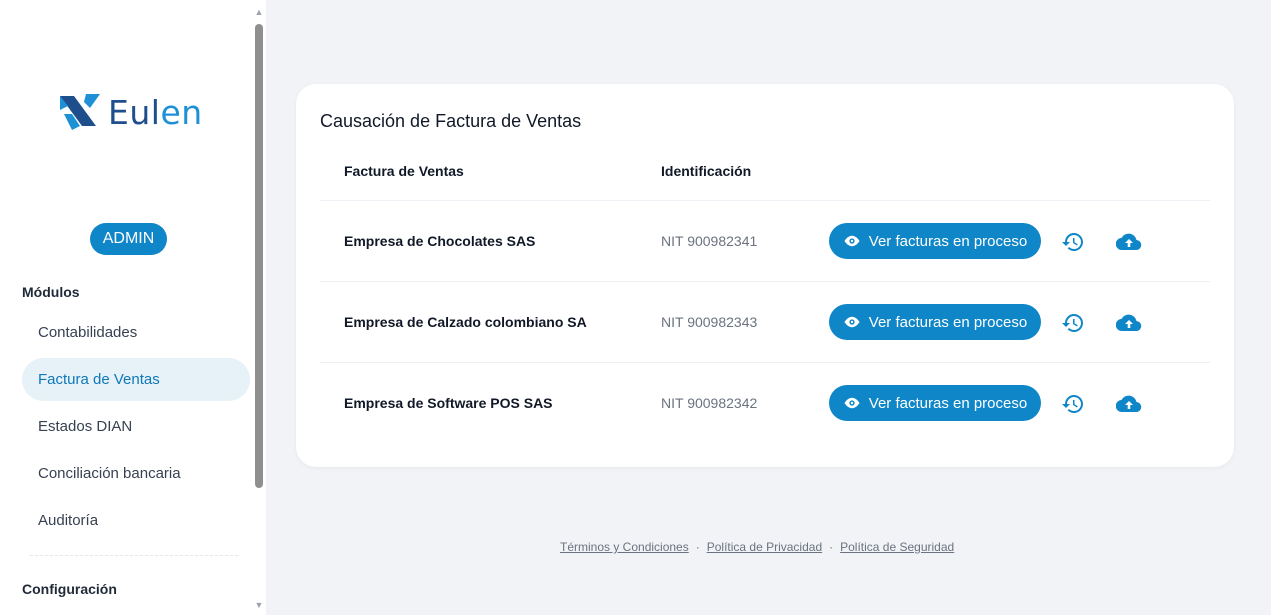  I want to click on eulen-logo-icon, so click(80, 112).